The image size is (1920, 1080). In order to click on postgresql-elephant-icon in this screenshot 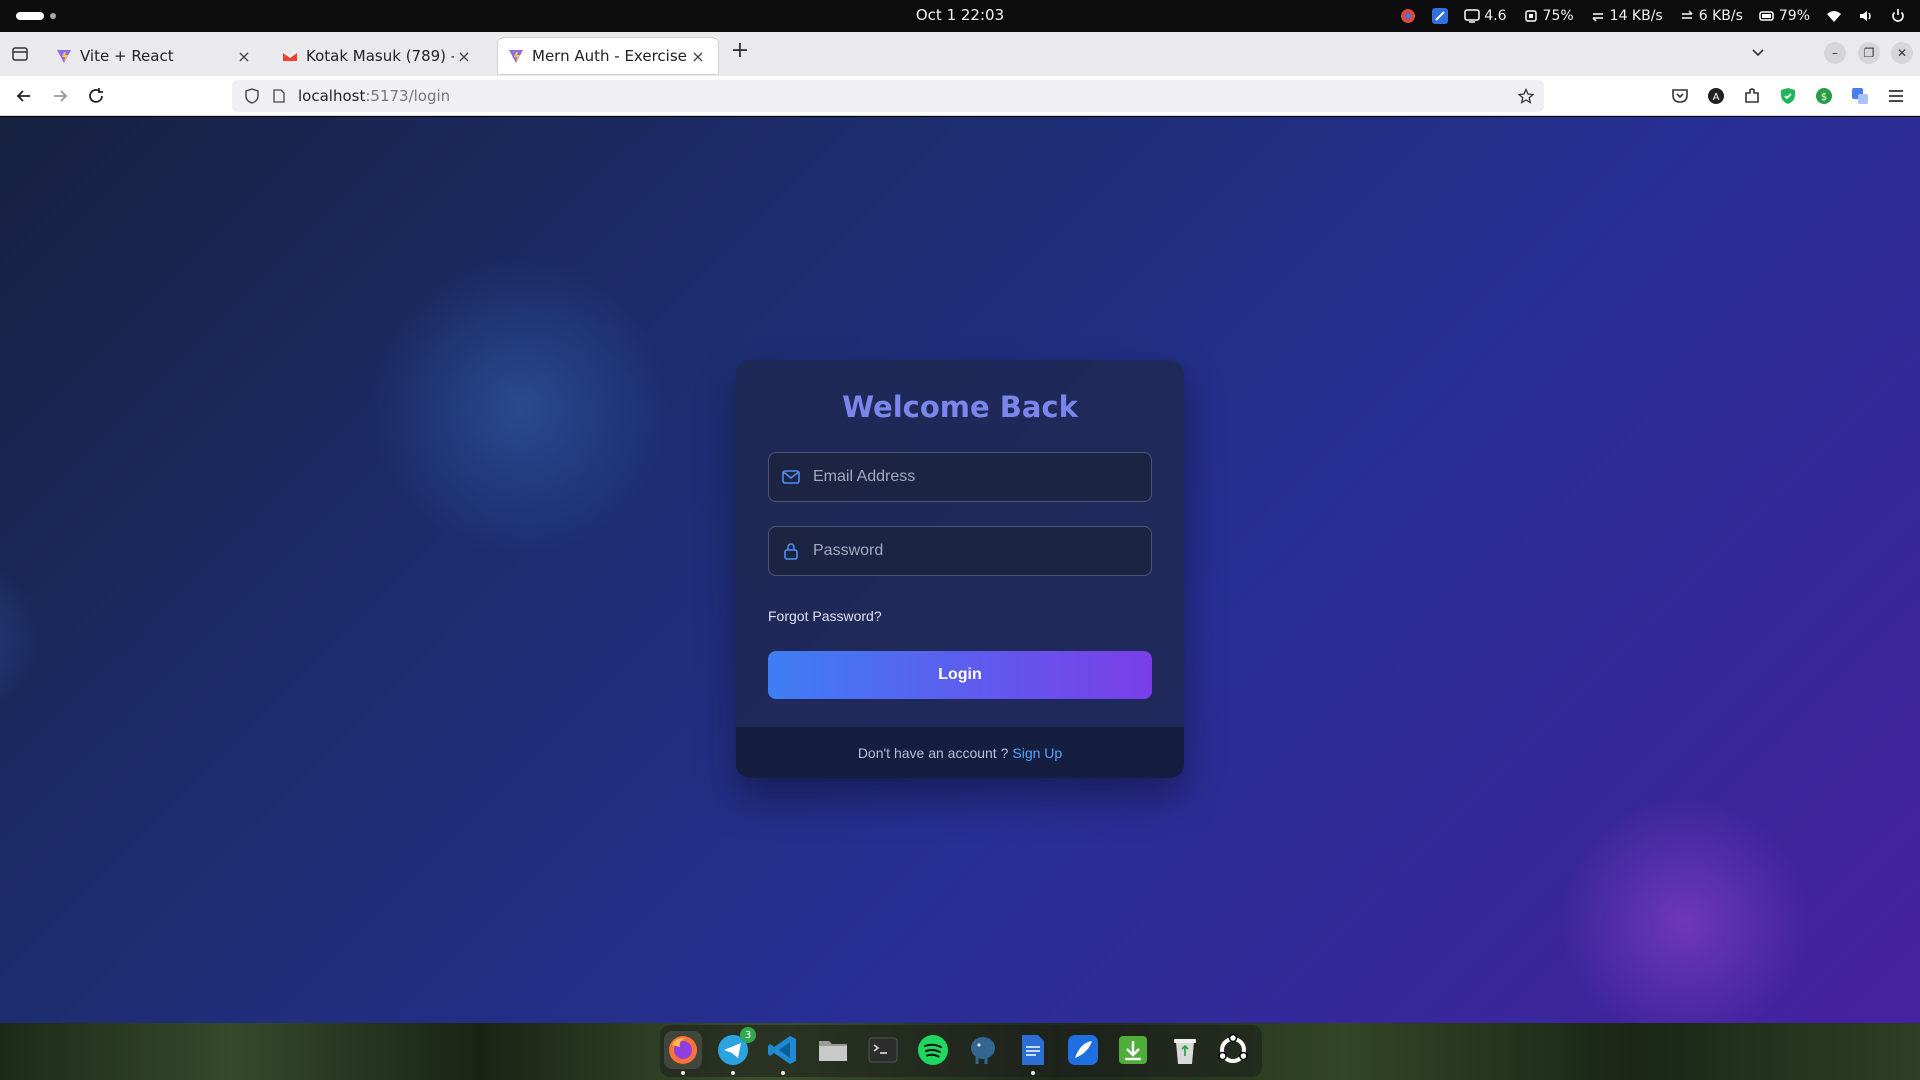, I will do `click(983, 1050)`.